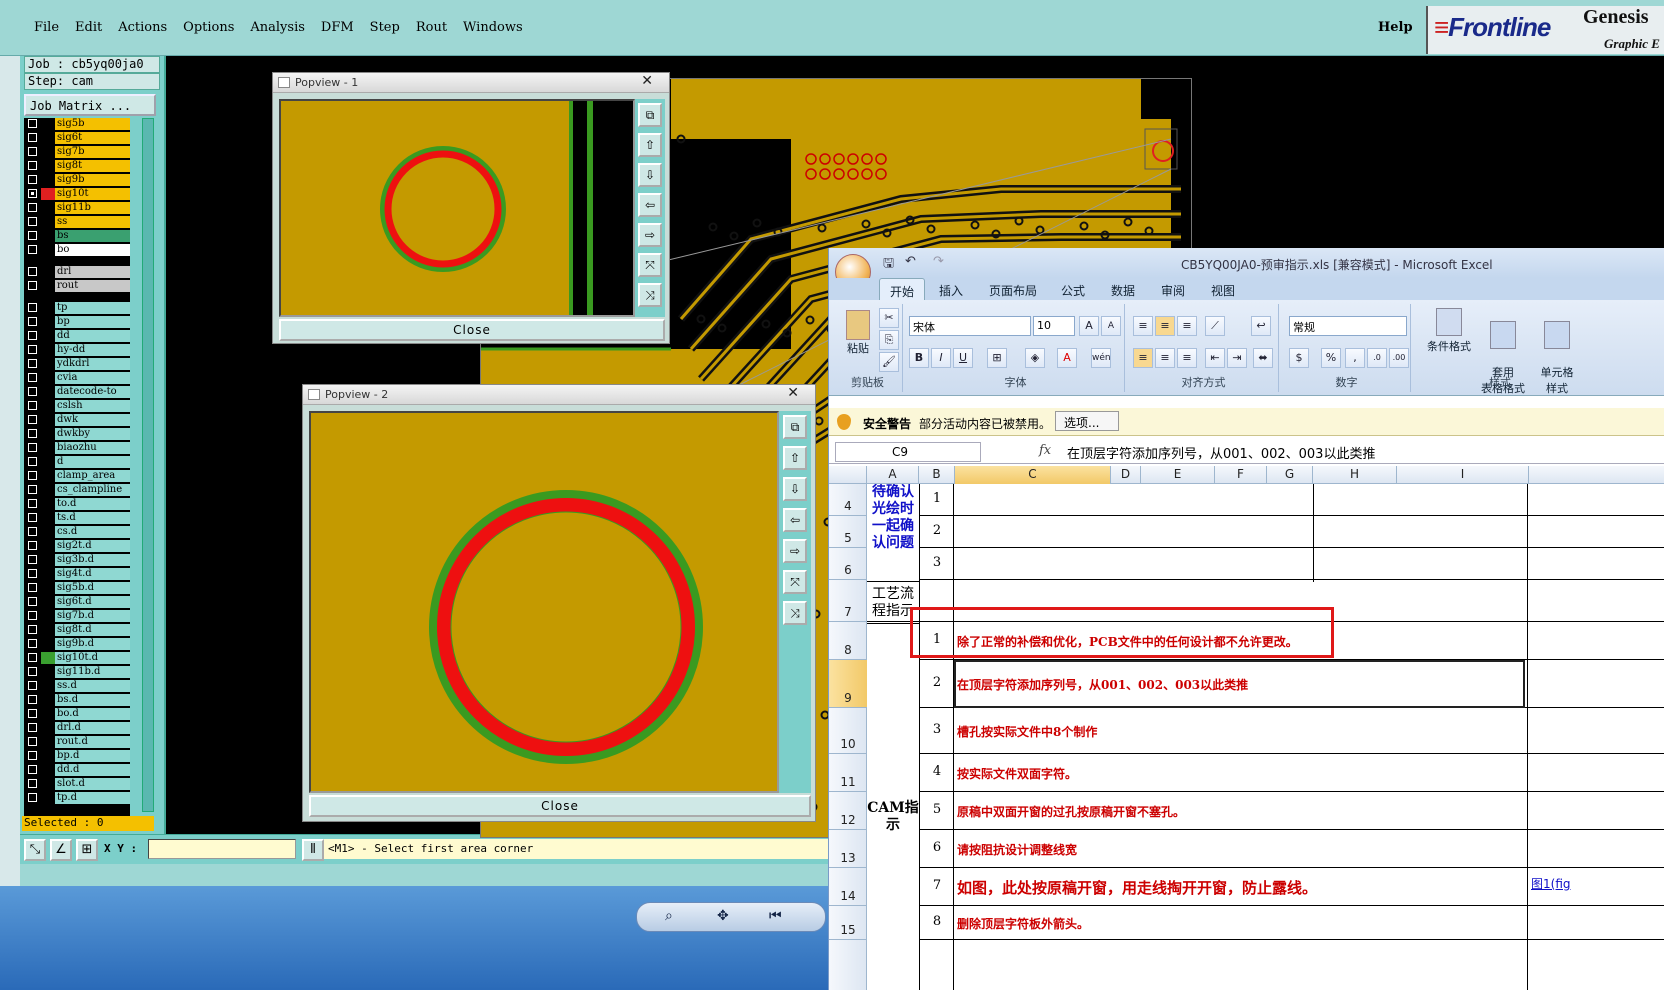 Image resolution: width=1664 pixels, height=990 pixels. What do you see at coordinates (77, 194) in the screenshot?
I see `layer-row: sig10t` at bounding box center [77, 194].